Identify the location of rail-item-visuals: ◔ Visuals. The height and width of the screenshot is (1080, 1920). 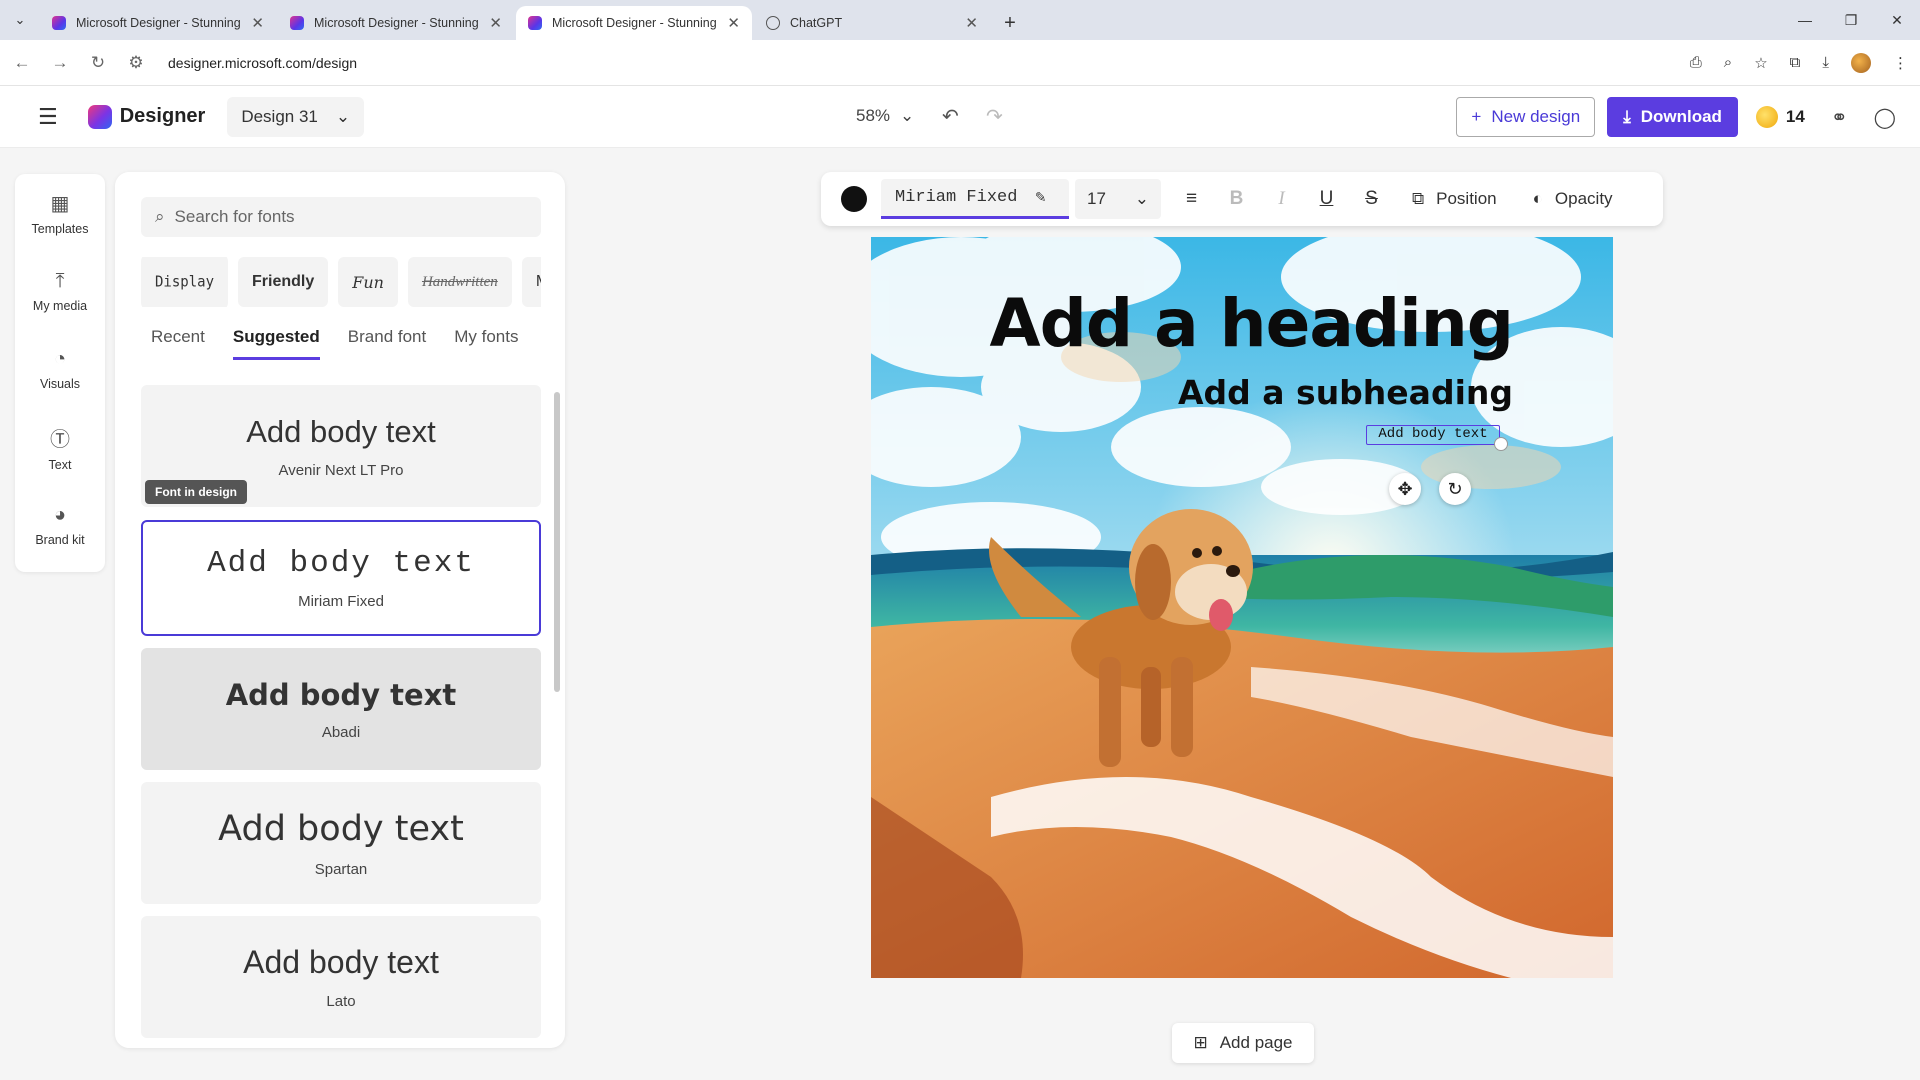
(60, 369).